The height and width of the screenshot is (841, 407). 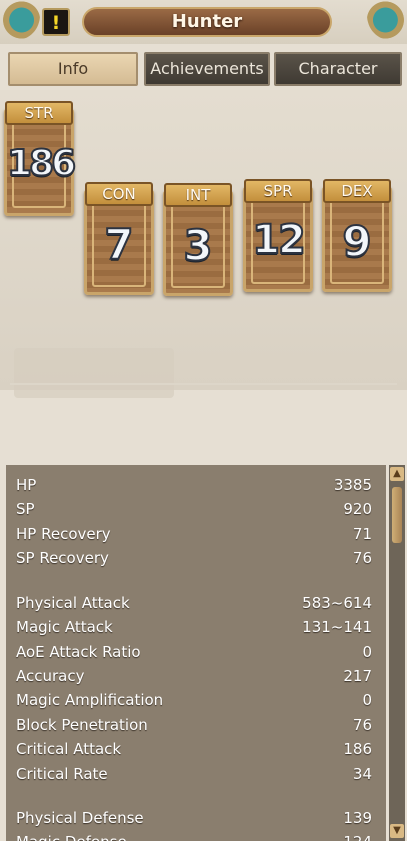 I want to click on stat-card-value: 7, so click(x=118, y=244).